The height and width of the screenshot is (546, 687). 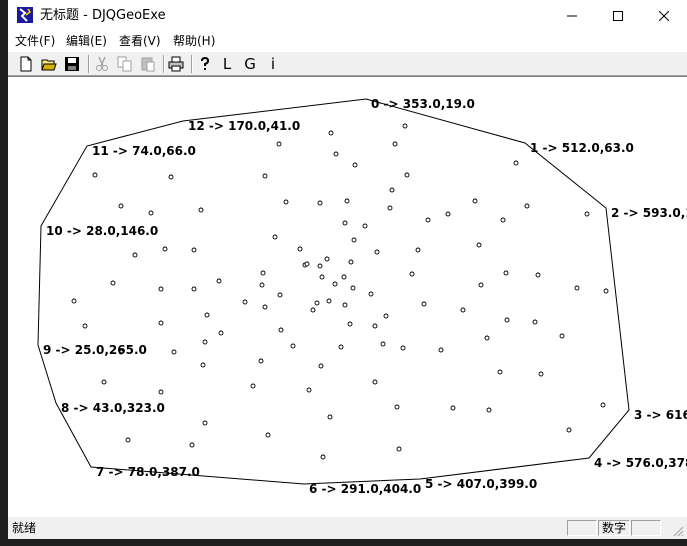 I want to click on minimize-button, so click(x=572, y=15).